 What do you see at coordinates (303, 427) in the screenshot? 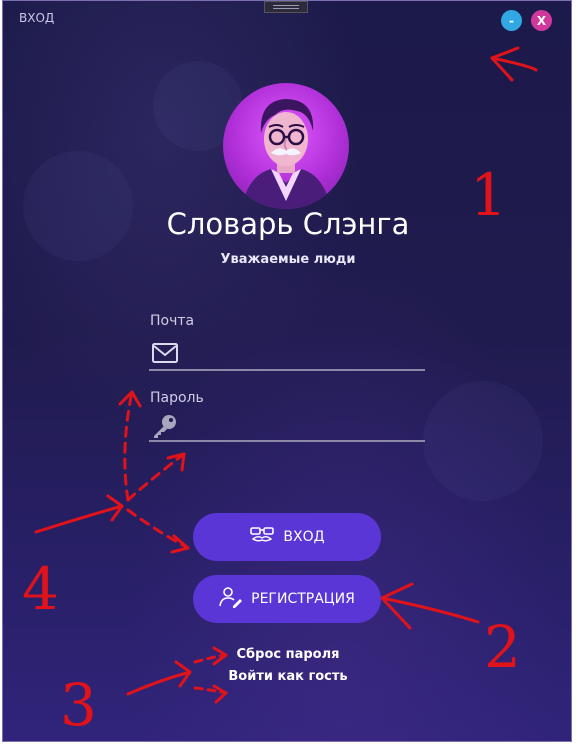
I see `password-input` at bounding box center [303, 427].